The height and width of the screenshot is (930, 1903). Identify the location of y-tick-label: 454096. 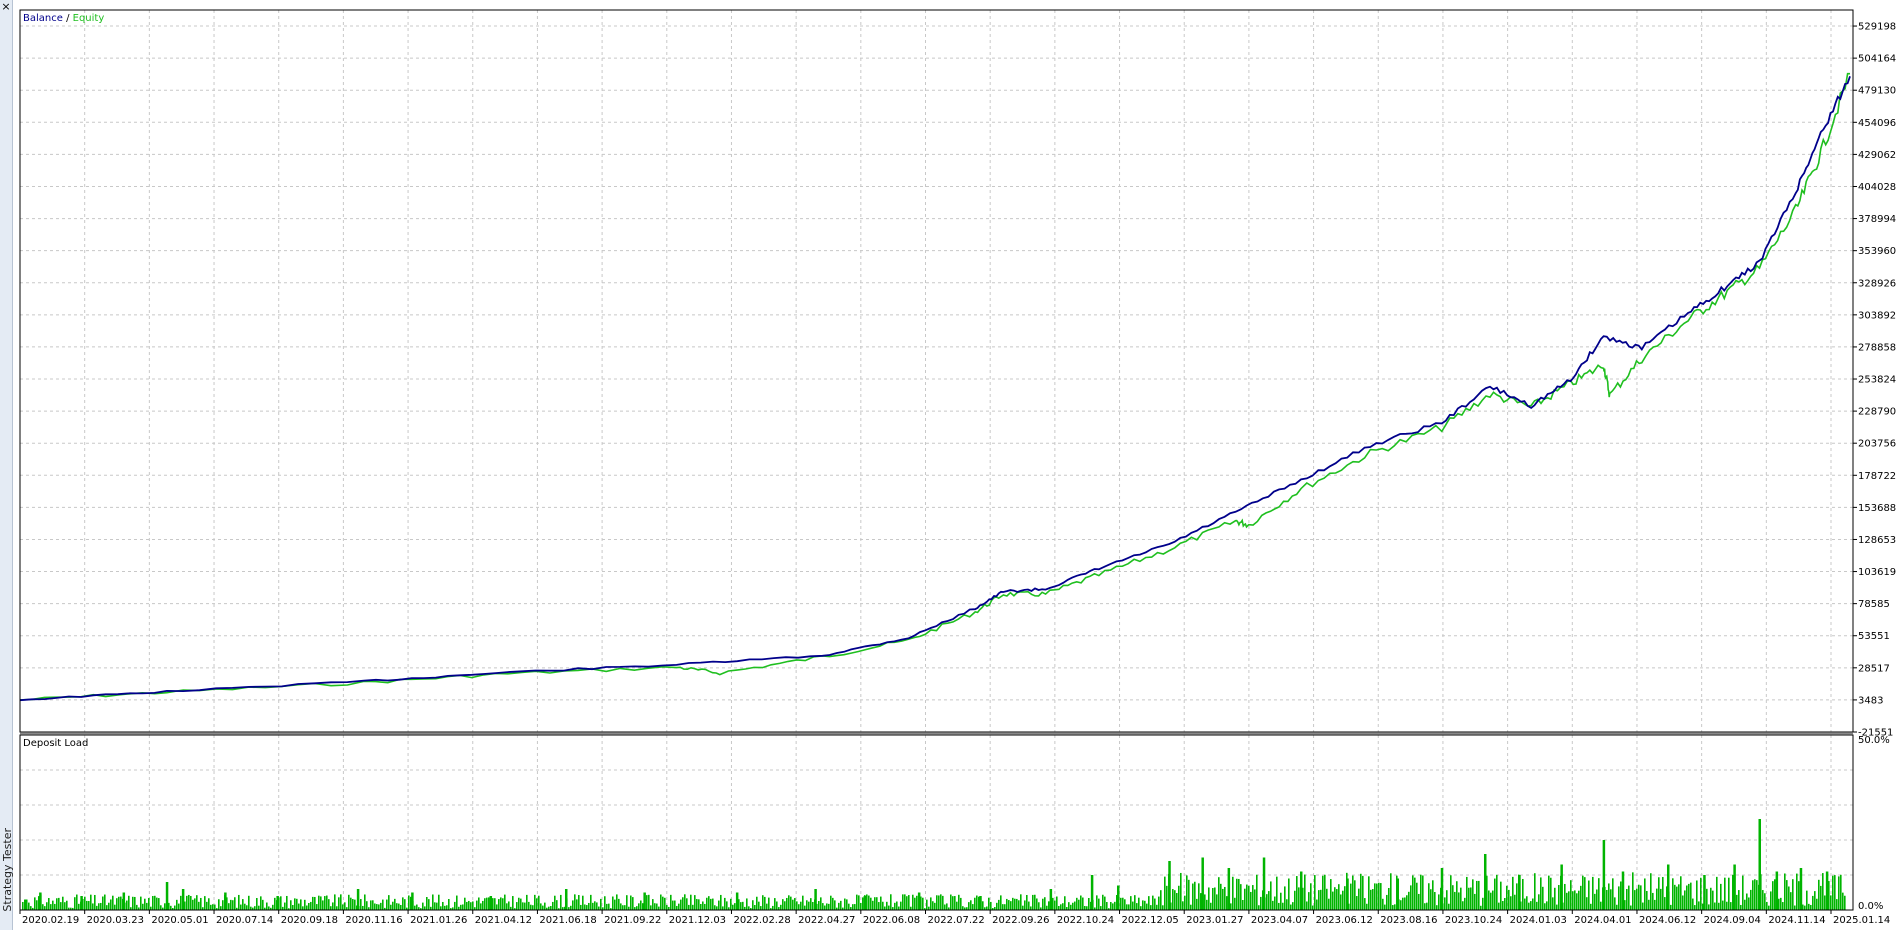
(1877, 123).